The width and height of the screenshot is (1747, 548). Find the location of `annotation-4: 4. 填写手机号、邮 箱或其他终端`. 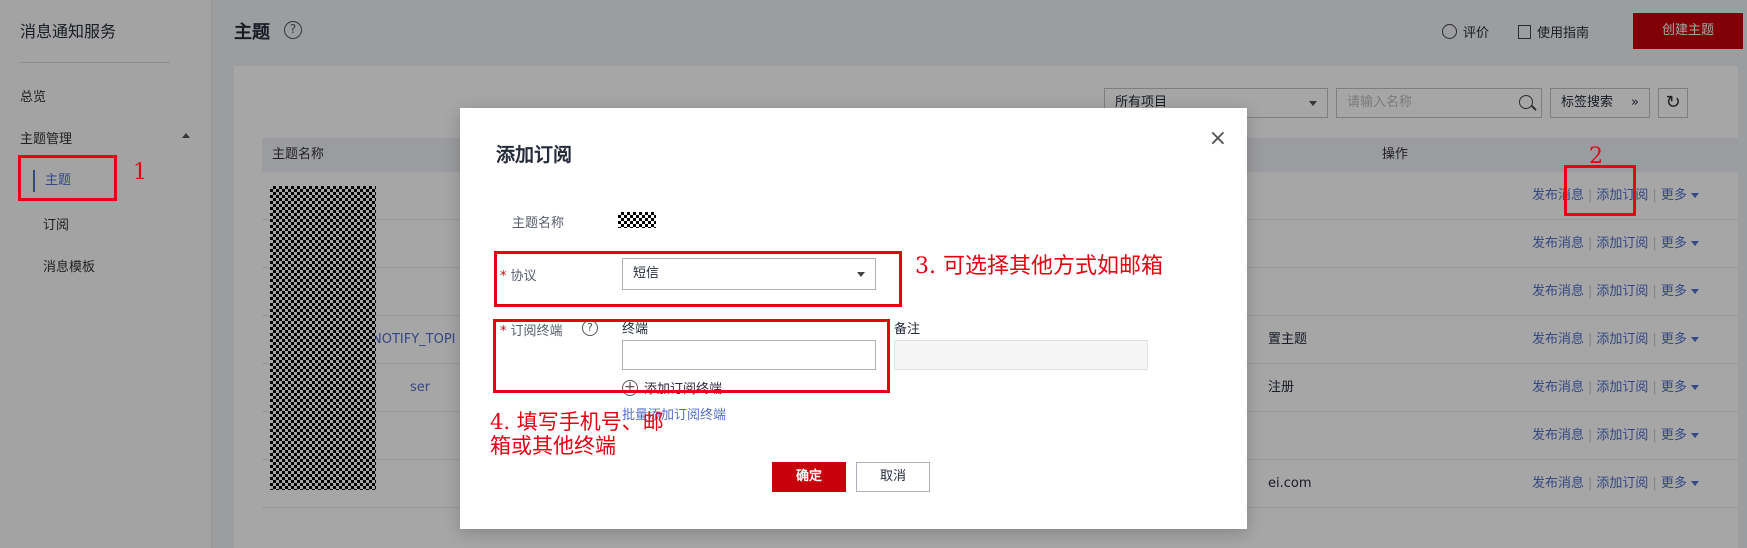

annotation-4: 4. 填写手机号、邮 箱或其他终端 is located at coordinates (577, 434).